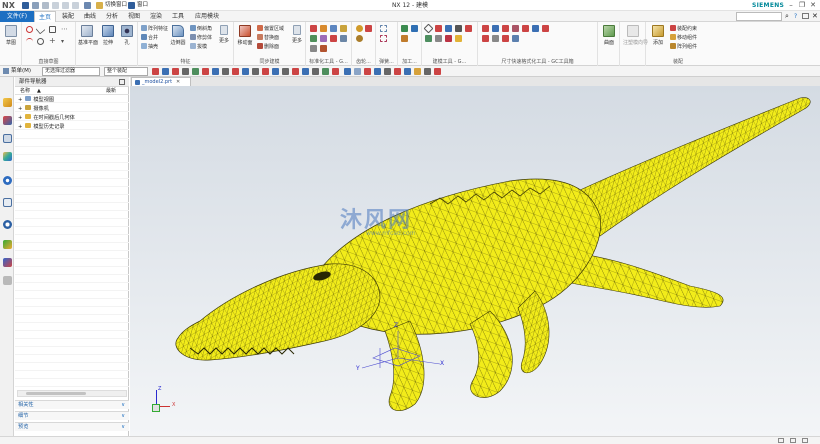 The height and width of the screenshot is (444, 820). What do you see at coordinates (7, 202) in the screenshot?
I see `history-icon` at bounding box center [7, 202].